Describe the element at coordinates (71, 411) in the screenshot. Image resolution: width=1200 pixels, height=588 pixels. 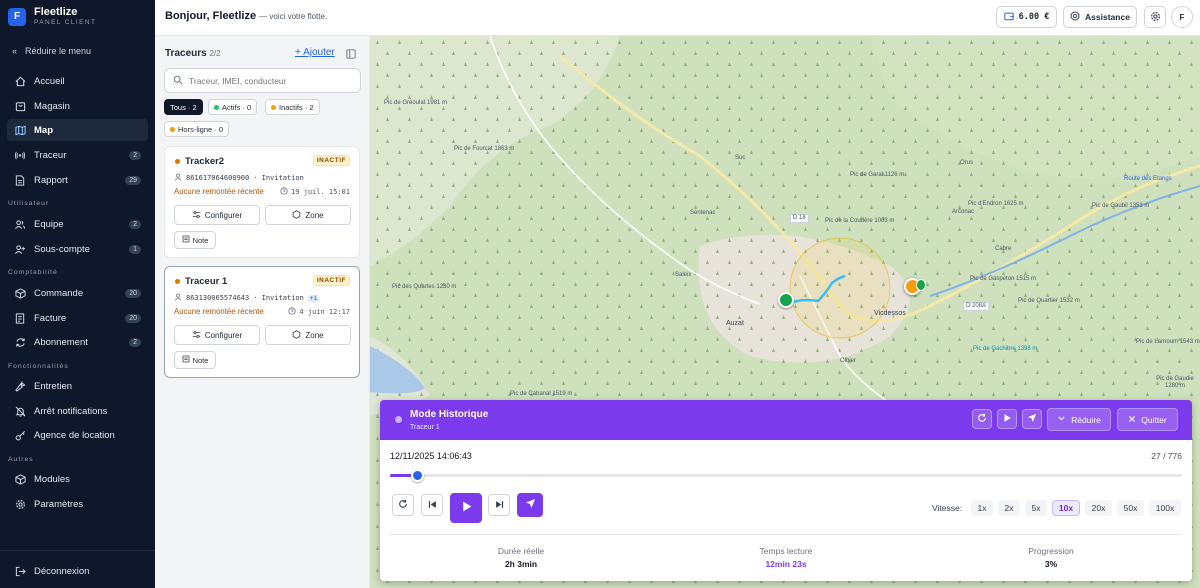
I see `sidebar-item-label: Arrêt notifications` at that location.